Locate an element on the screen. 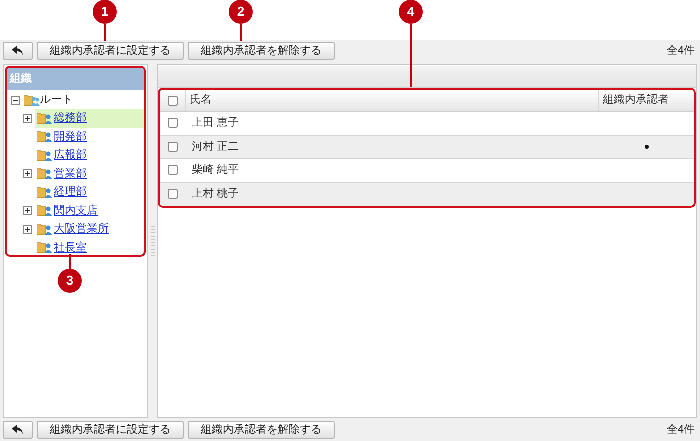  callout-badge: 1 is located at coordinates (105, 12).